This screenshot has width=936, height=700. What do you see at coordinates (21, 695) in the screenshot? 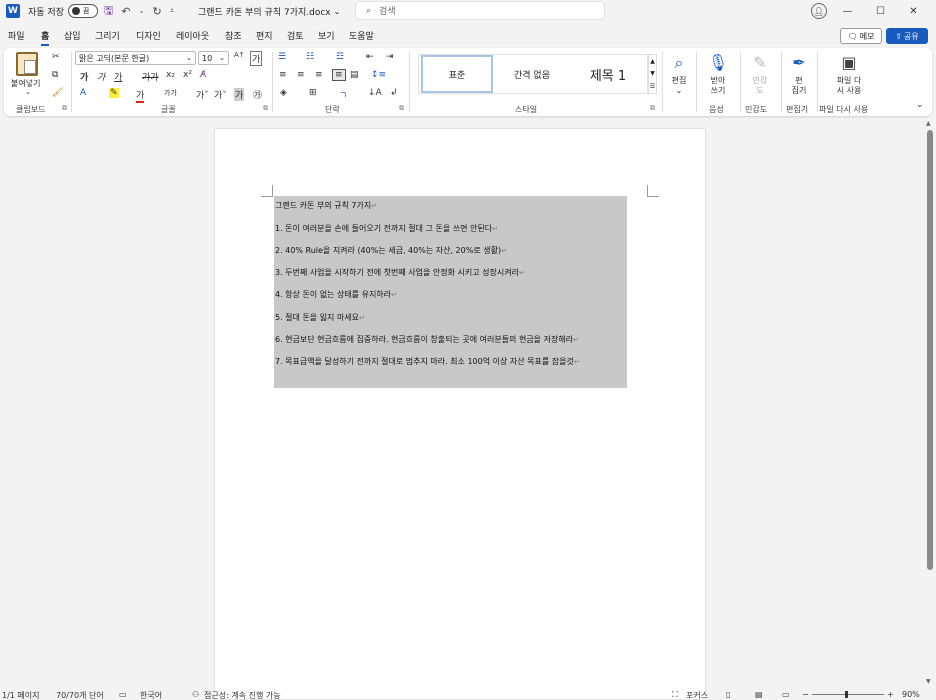
I see `page-count: 1/1 페이지` at bounding box center [21, 695].